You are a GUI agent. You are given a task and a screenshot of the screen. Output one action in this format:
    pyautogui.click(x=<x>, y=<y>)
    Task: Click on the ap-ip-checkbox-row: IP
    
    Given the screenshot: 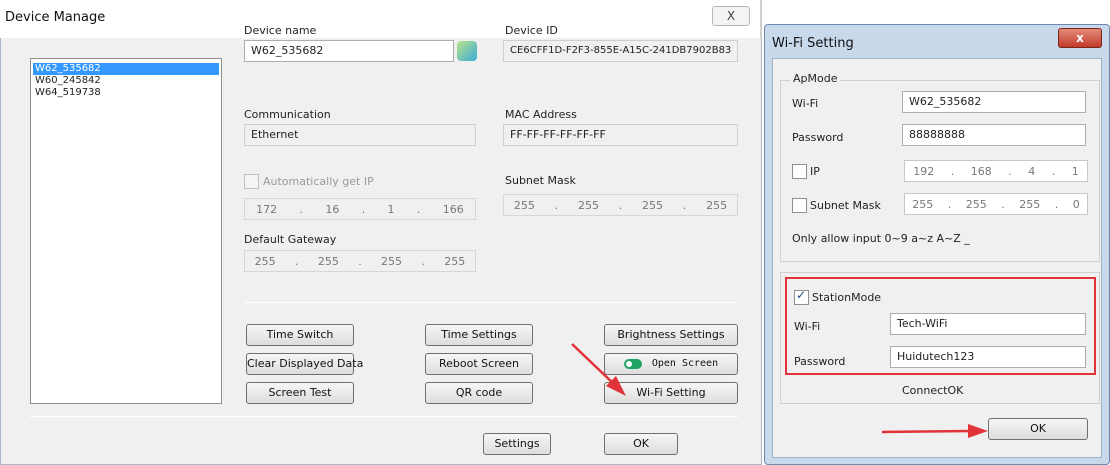 What is the action you would take?
    pyautogui.click(x=806, y=171)
    